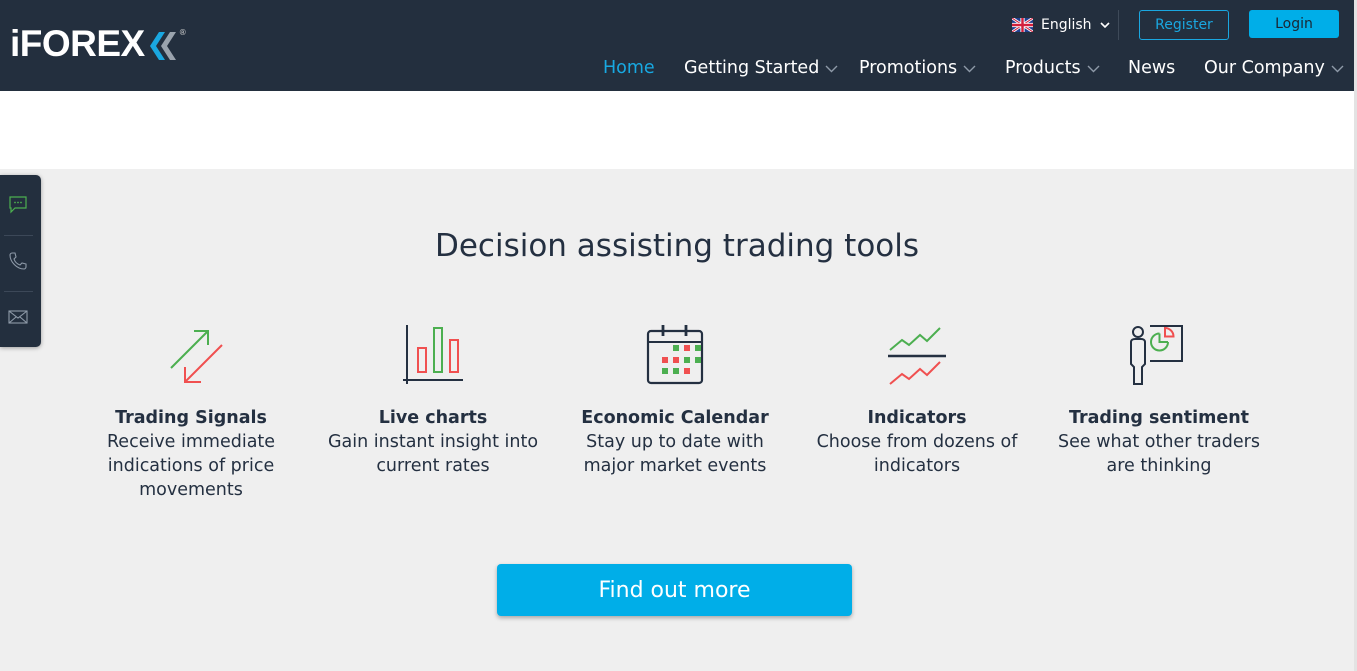 This screenshot has width=1357, height=671. What do you see at coordinates (1022, 25) in the screenshot?
I see `uk-flag-icon` at bounding box center [1022, 25].